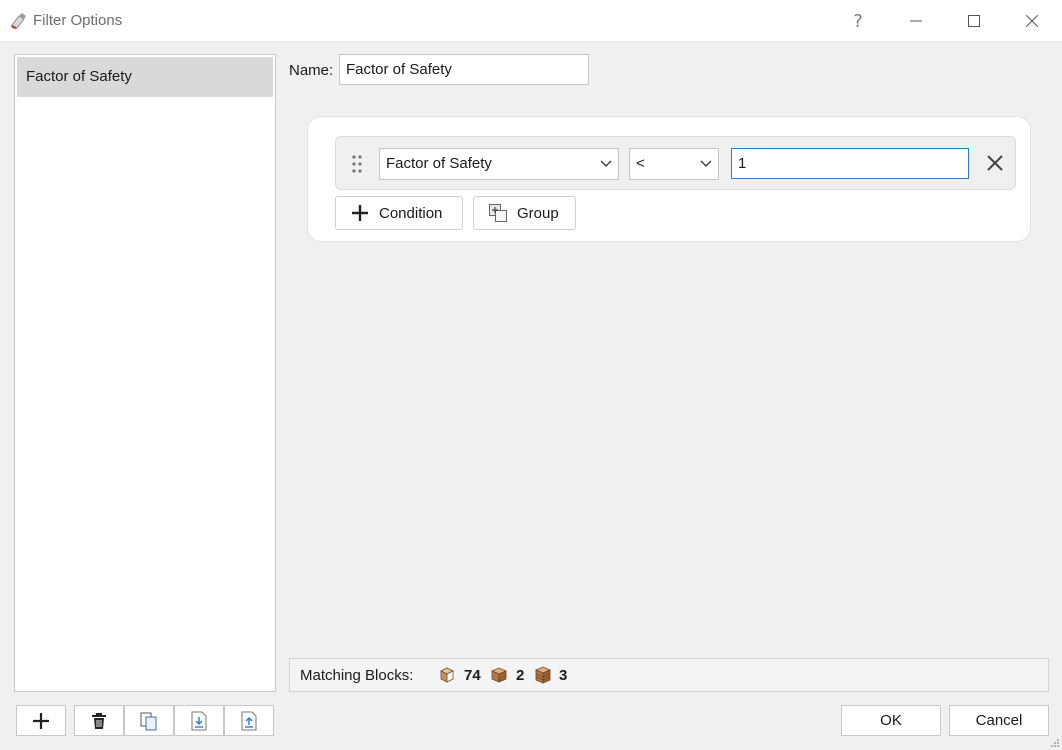 The image size is (1062, 750). Describe the element at coordinates (640, 163) in the screenshot. I see `operator-select-value: <` at that location.